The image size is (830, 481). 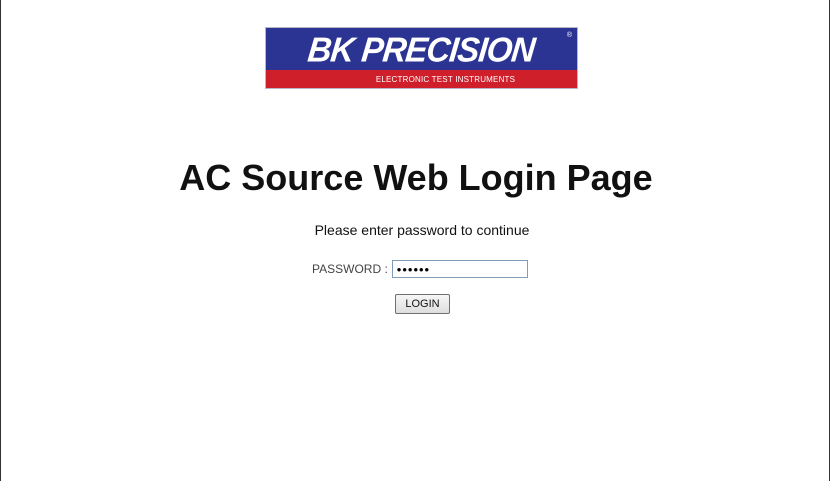 I want to click on password-label: PASSWORD :, so click(x=350, y=269).